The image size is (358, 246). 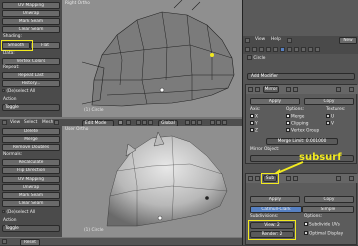 I want to click on particles-tab-icon, so click(x=310, y=49).